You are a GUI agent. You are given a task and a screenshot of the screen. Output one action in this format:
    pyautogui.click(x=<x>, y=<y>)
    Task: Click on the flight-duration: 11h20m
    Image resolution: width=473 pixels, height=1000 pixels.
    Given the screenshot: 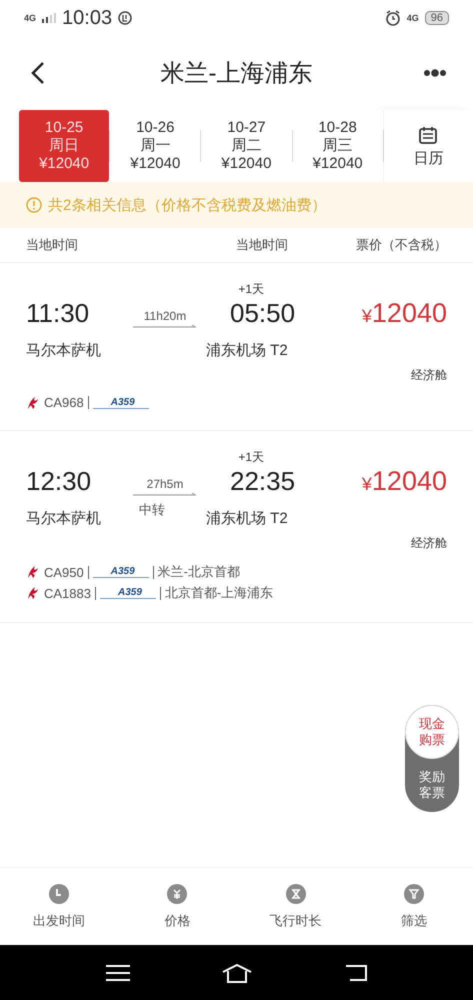 What is the action you would take?
    pyautogui.click(x=165, y=316)
    